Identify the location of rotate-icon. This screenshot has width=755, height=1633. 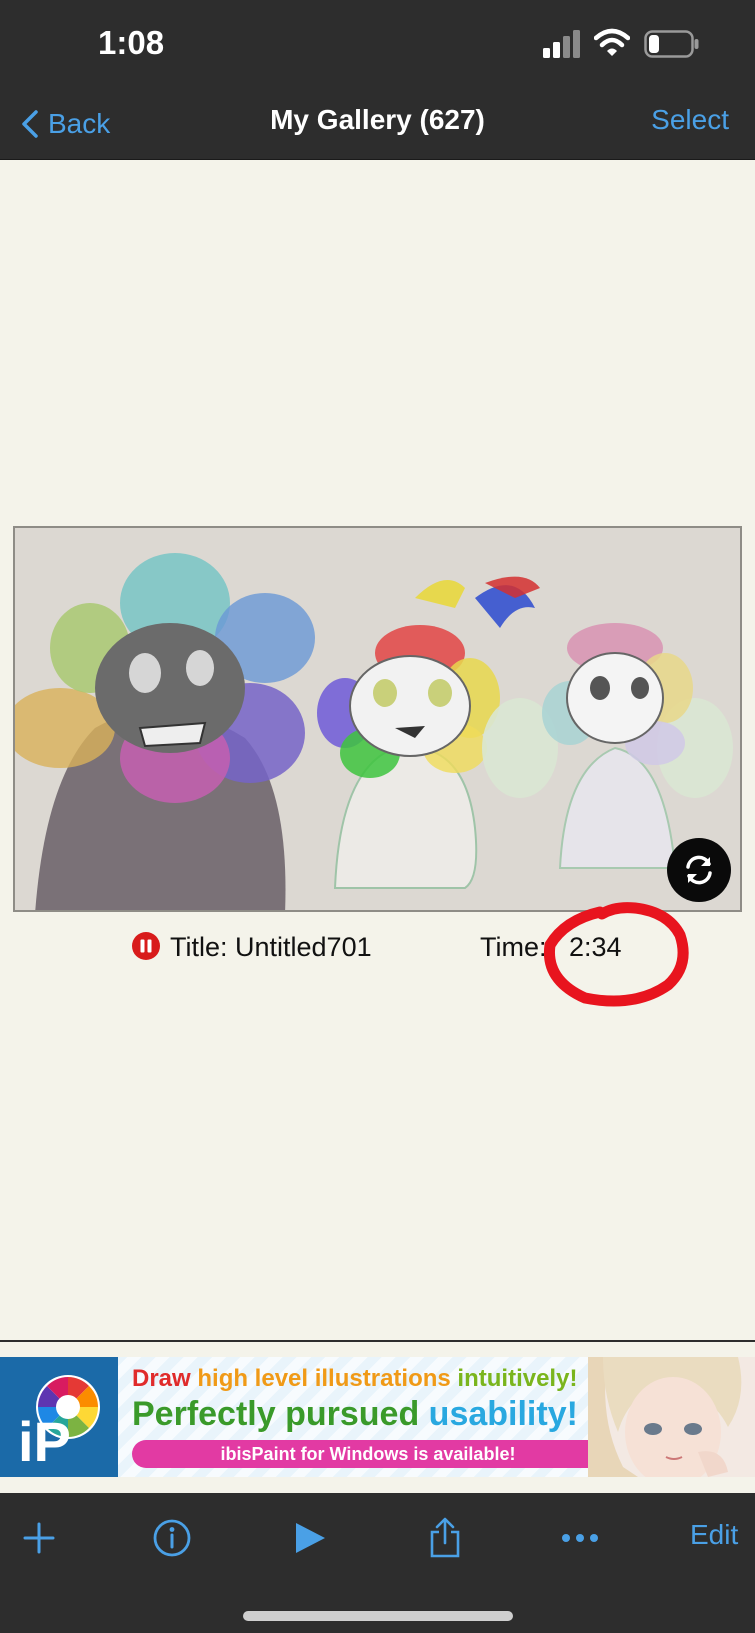
(699, 870).